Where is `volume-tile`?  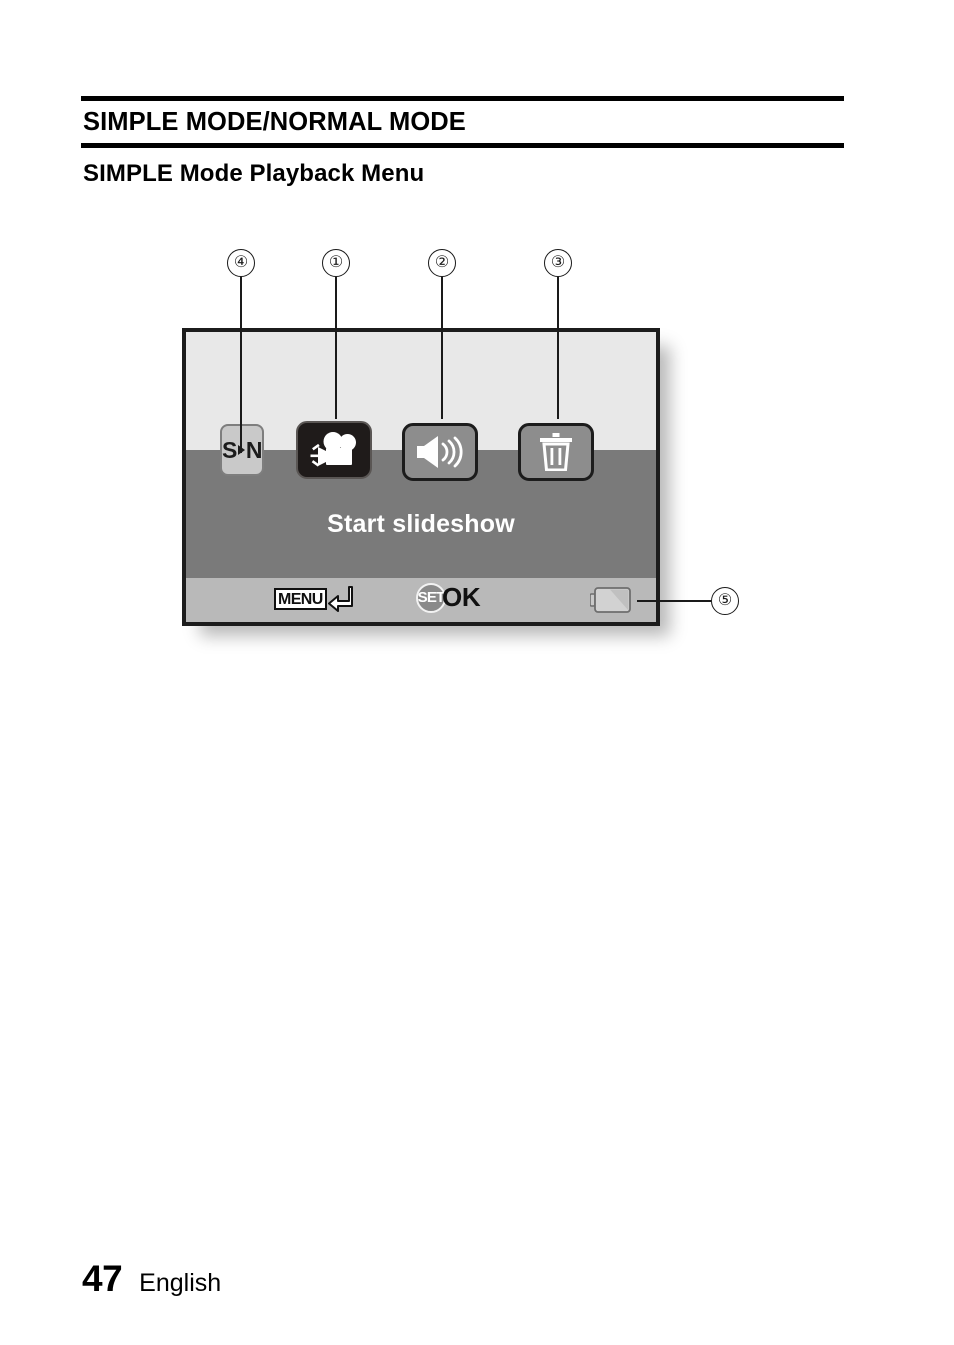 volume-tile is located at coordinates (440, 452).